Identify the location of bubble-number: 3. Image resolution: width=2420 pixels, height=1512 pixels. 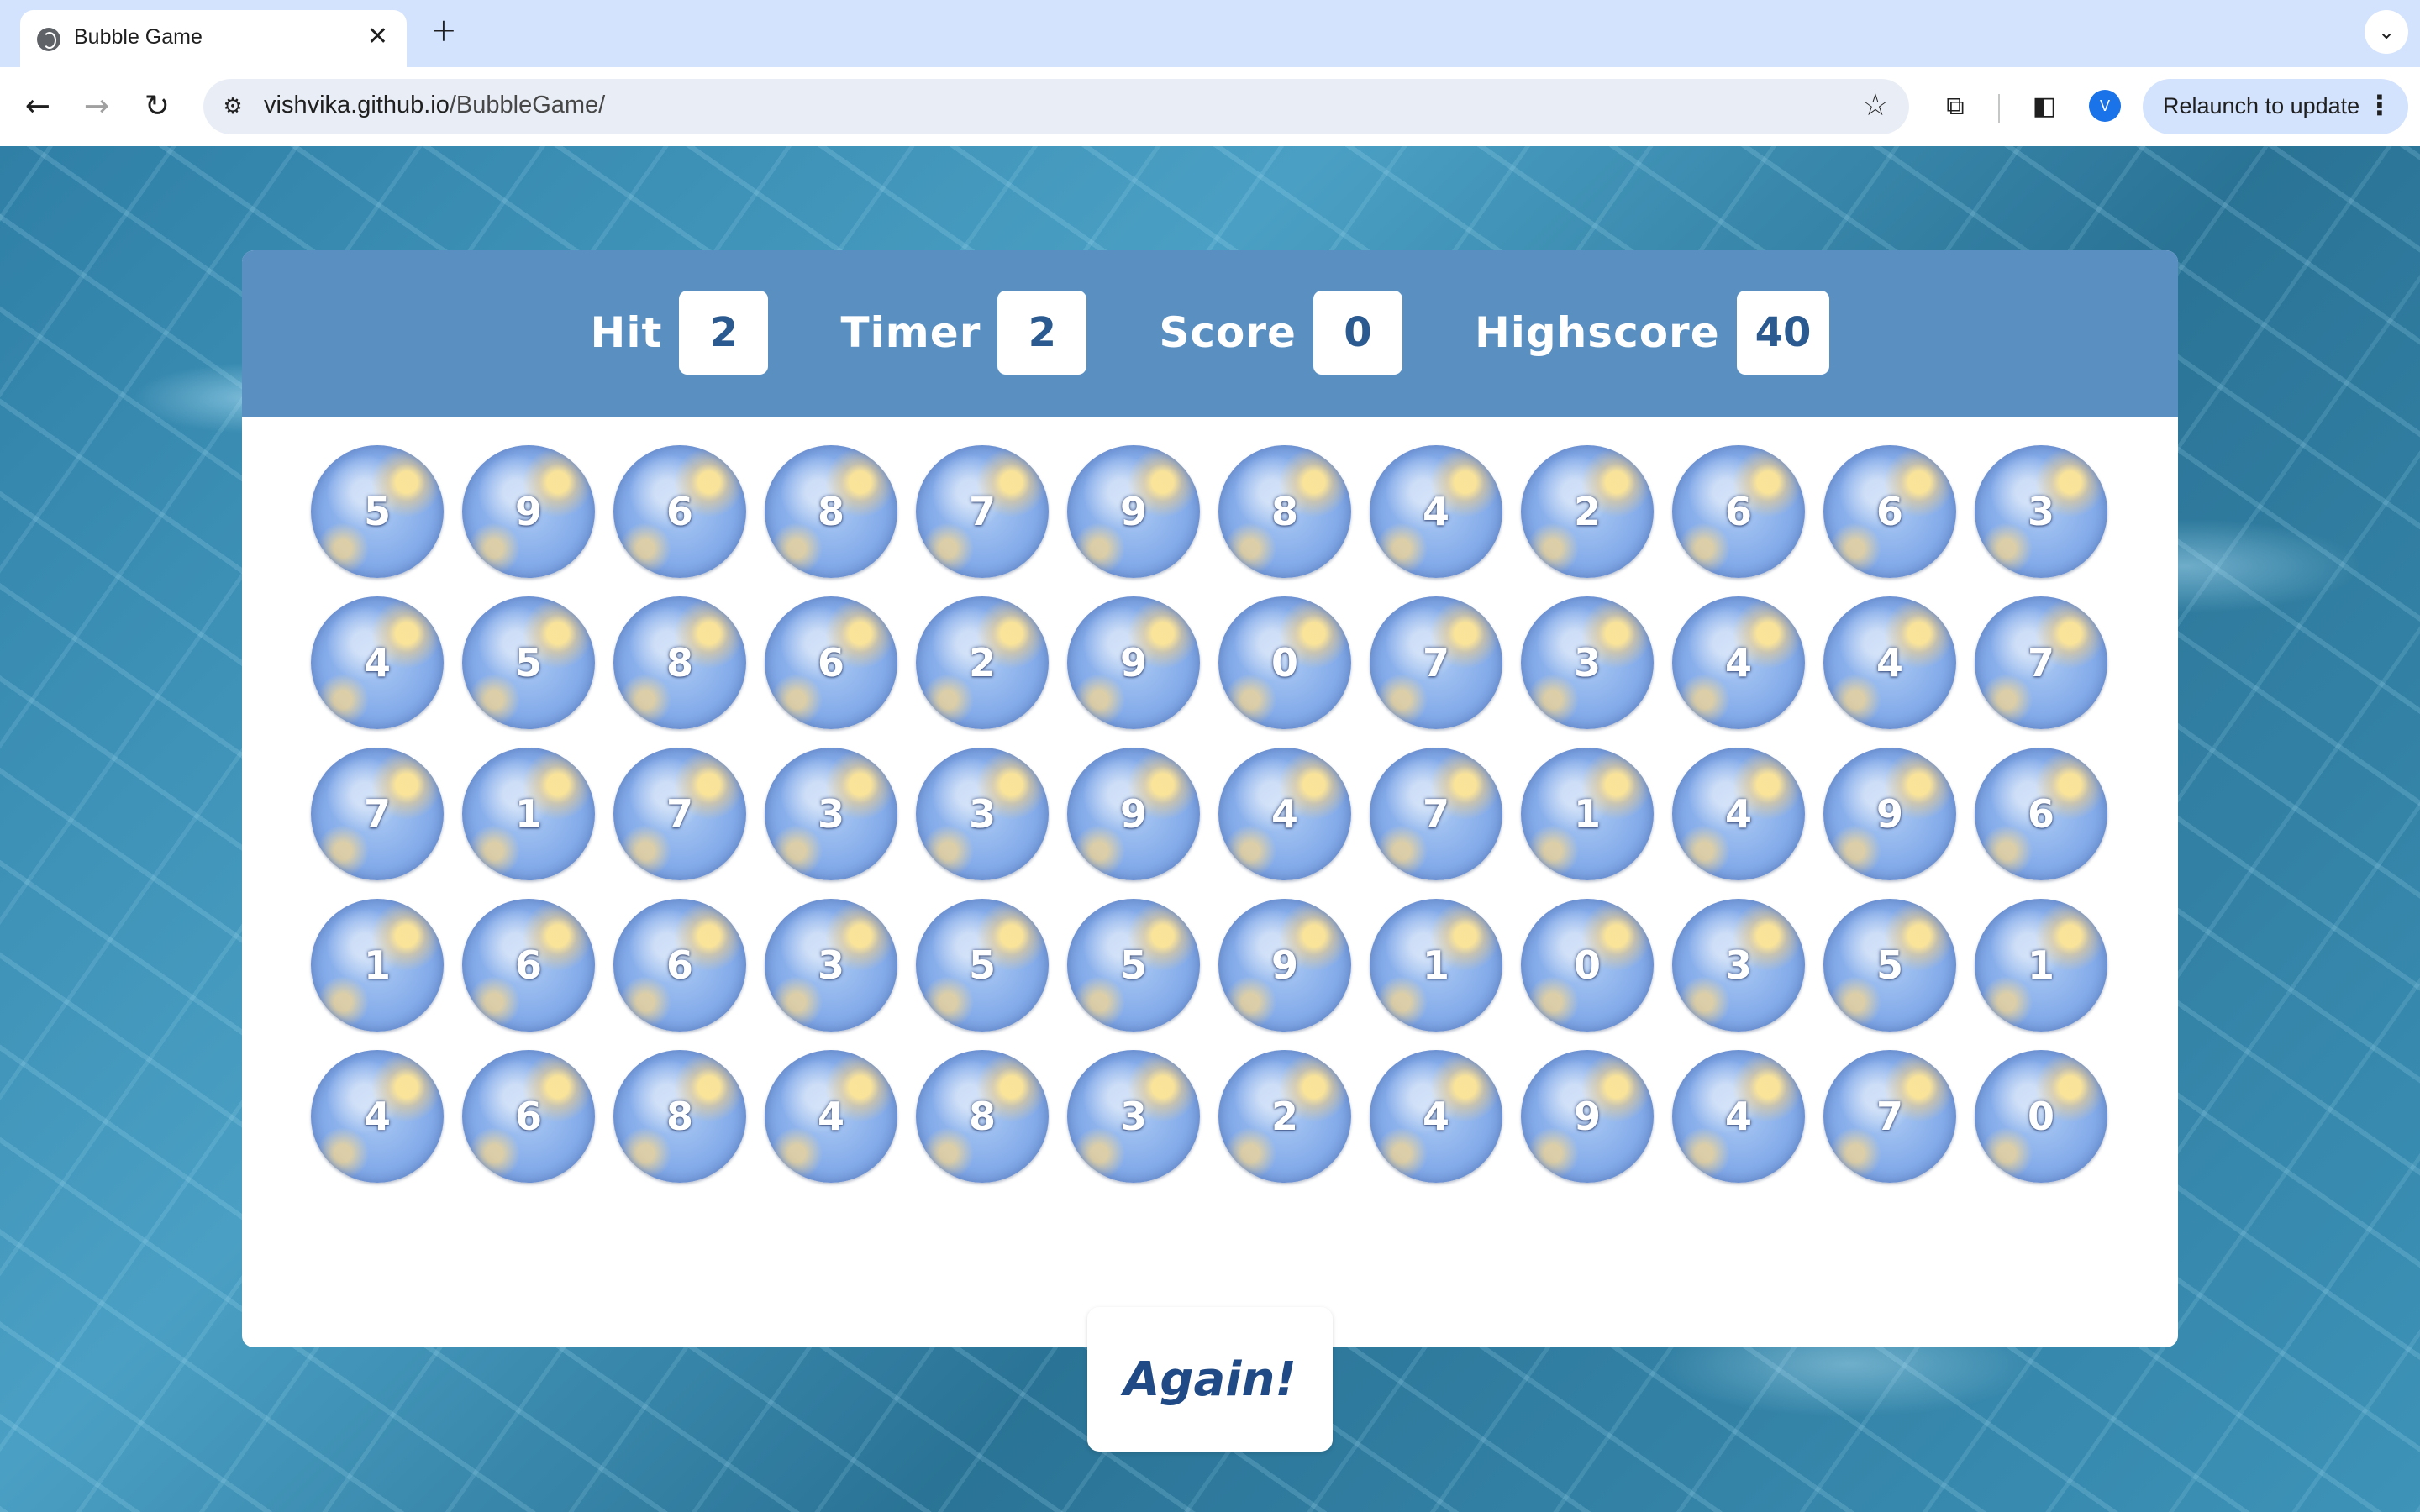
(1133, 1116).